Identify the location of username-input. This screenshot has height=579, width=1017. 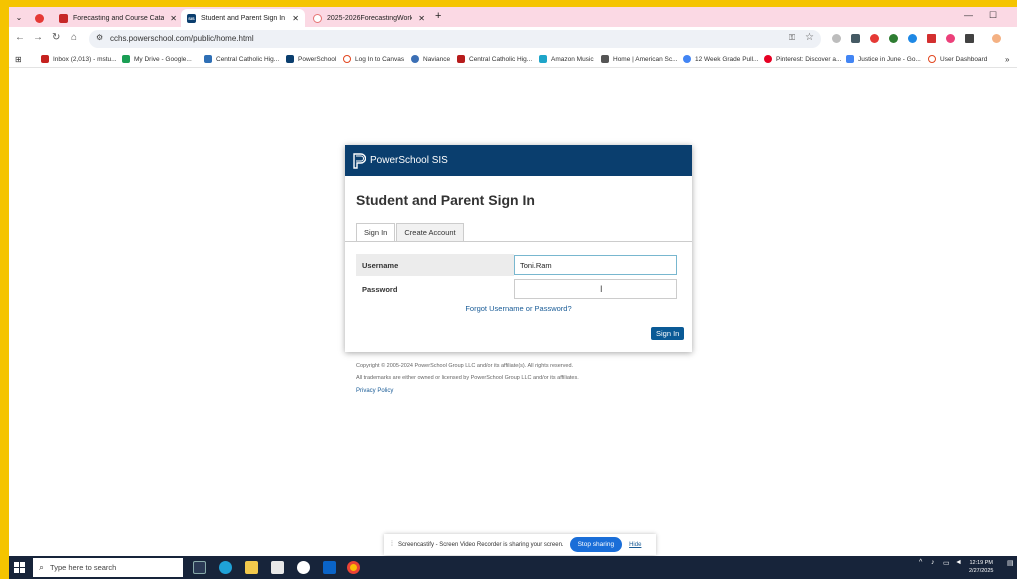
(595, 265).